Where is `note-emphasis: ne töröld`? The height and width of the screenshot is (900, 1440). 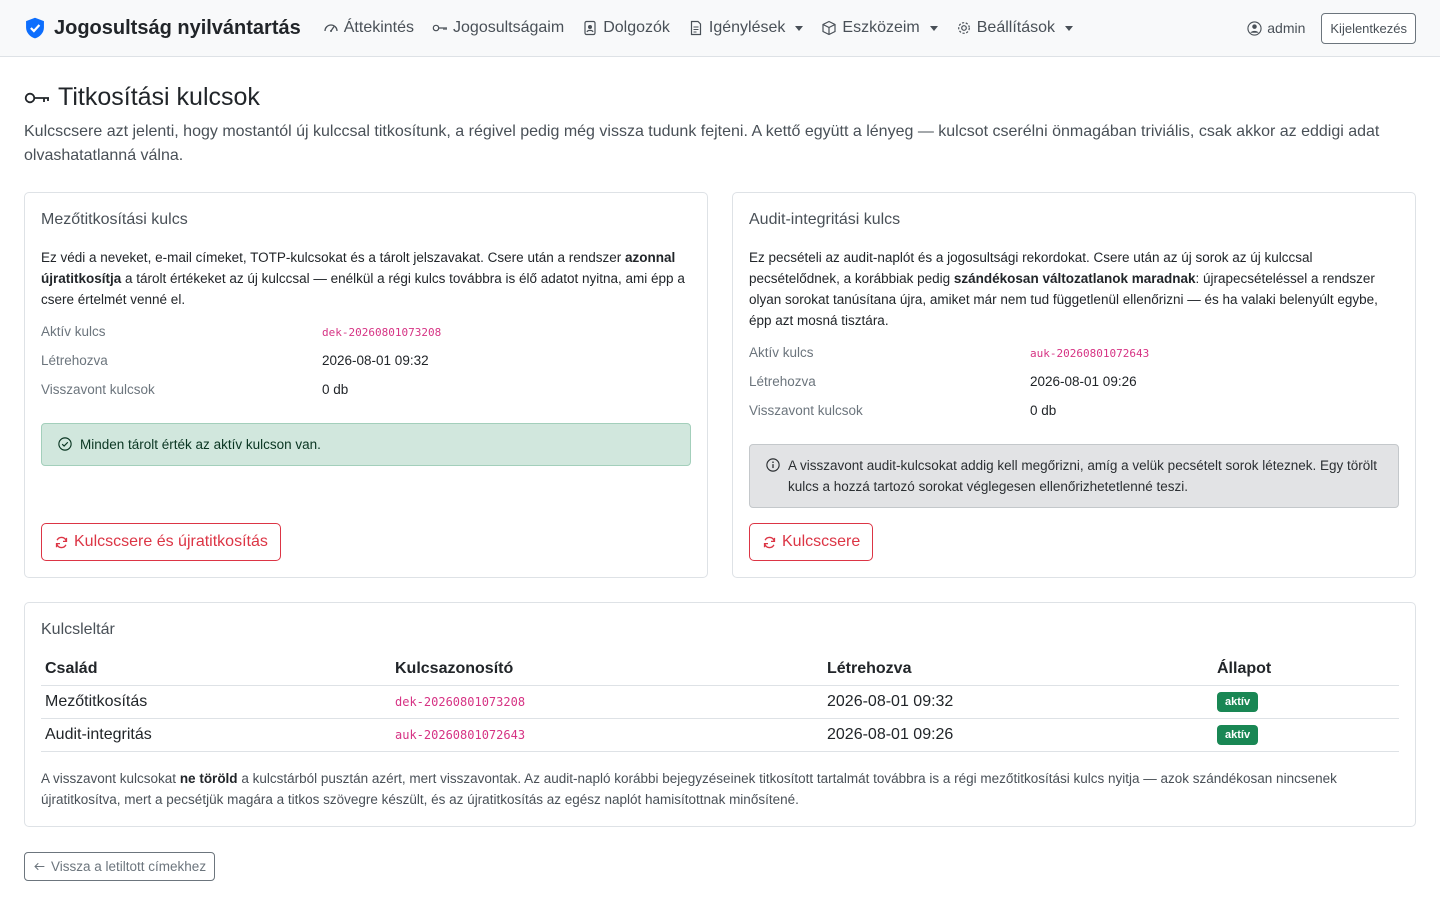
note-emphasis: ne töröld is located at coordinates (208, 778).